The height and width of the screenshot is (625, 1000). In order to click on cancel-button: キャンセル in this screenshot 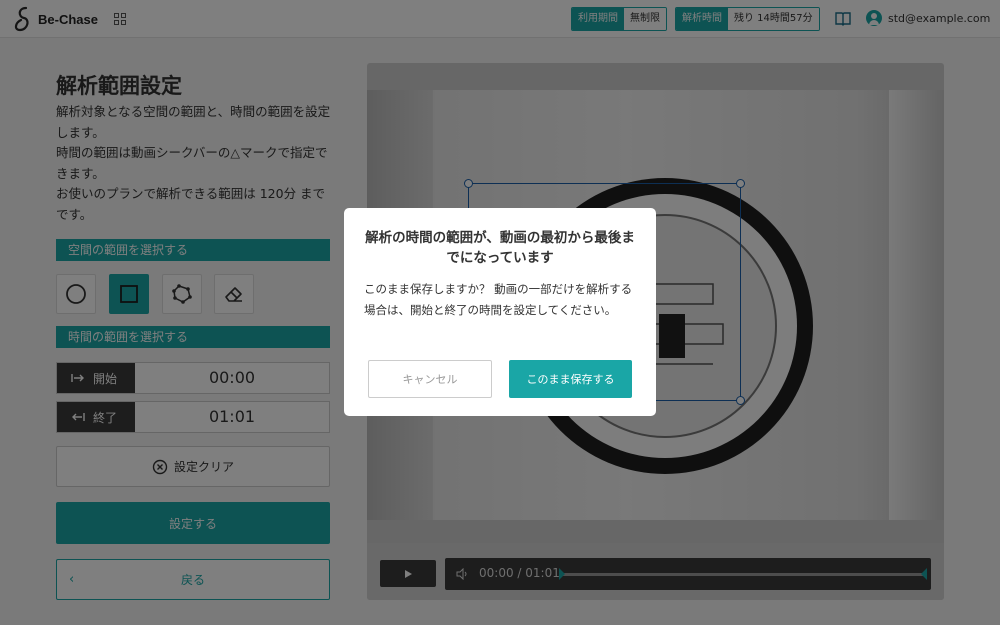, I will do `click(430, 379)`.